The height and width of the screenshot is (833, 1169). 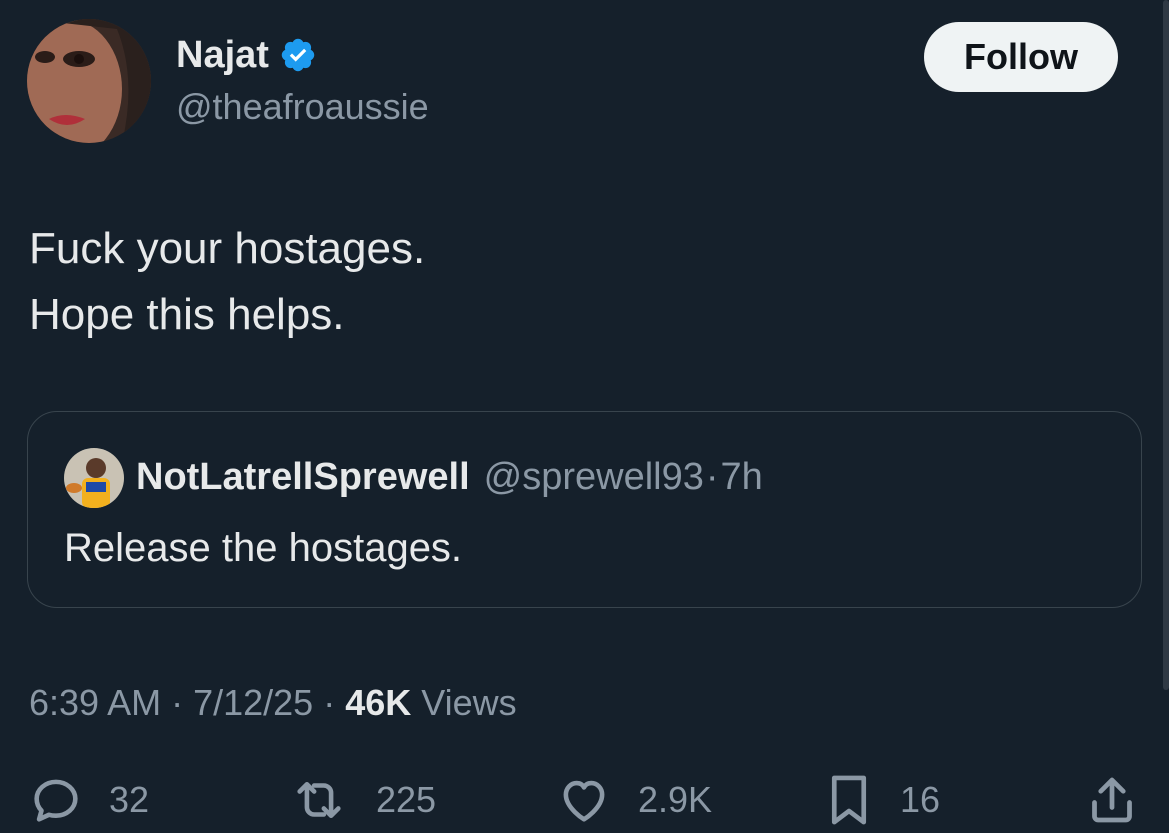 What do you see at coordinates (227, 281) in the screenshot?
I see `tweet-text: Fuck your hostages. Hope this helps.` at bounding box center [227, 281].